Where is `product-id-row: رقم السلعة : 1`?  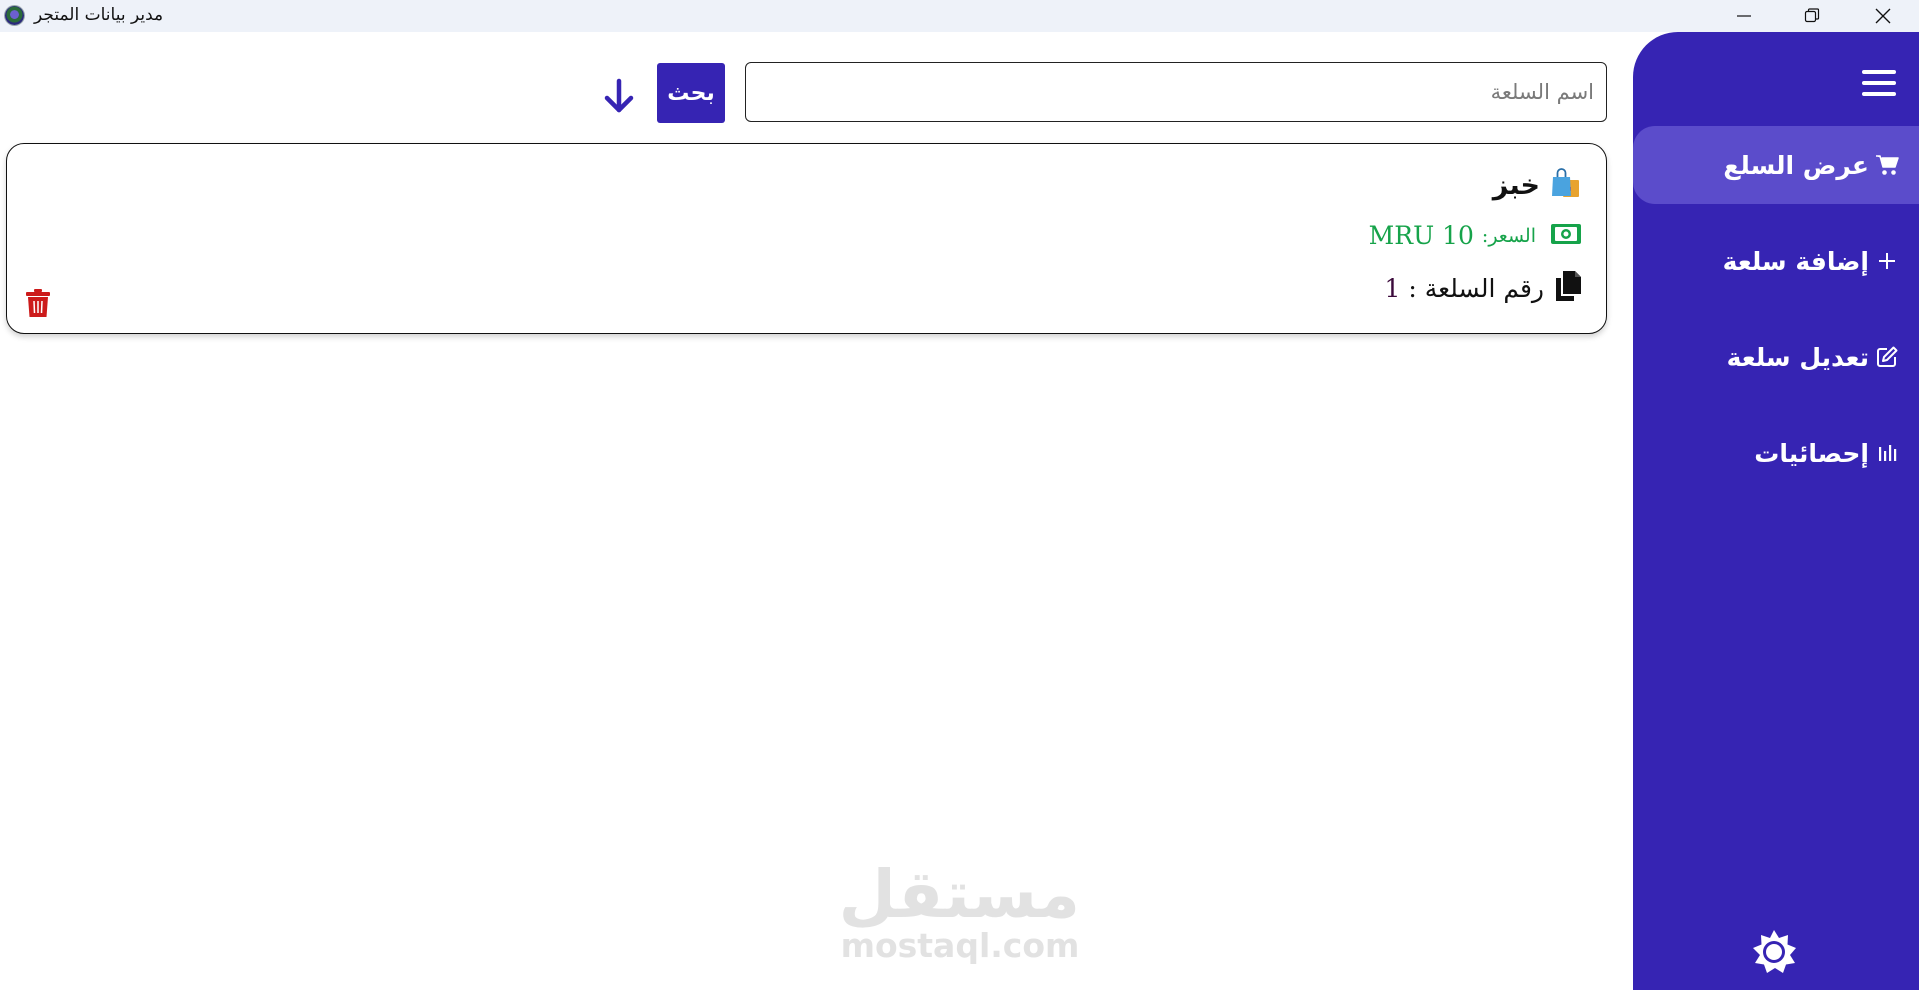
product-id-row: رقم السلعة : 1 is located at coordinates (1483, 288).